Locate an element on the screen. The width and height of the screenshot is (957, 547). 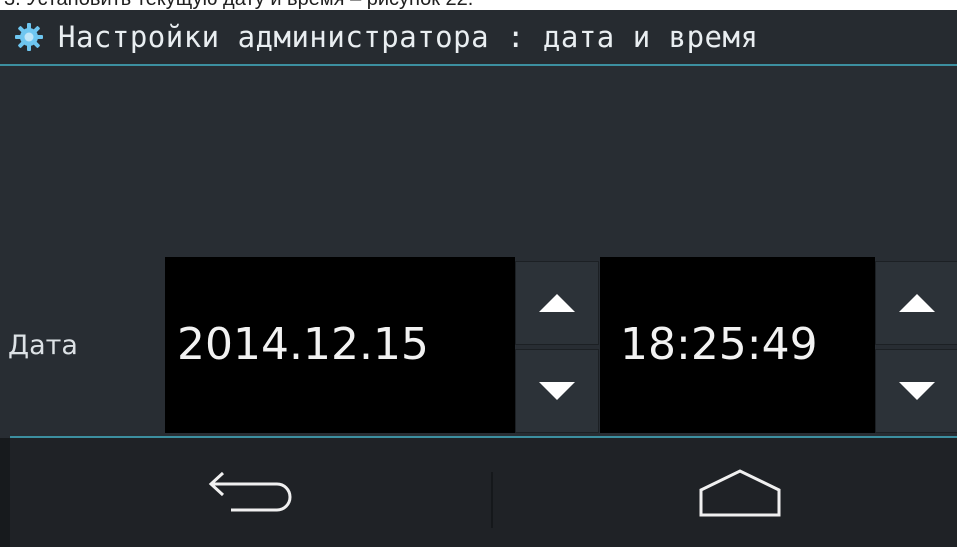
back-button is located at coordinates (250, 492).